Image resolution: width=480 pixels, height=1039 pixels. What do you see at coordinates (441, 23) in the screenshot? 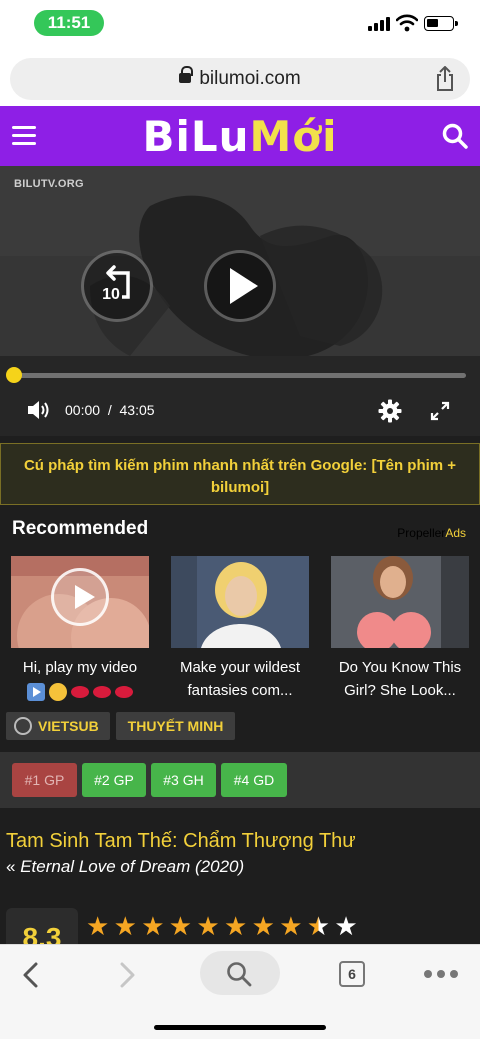
I see `battery-icon` at bounding box center [441, 23].